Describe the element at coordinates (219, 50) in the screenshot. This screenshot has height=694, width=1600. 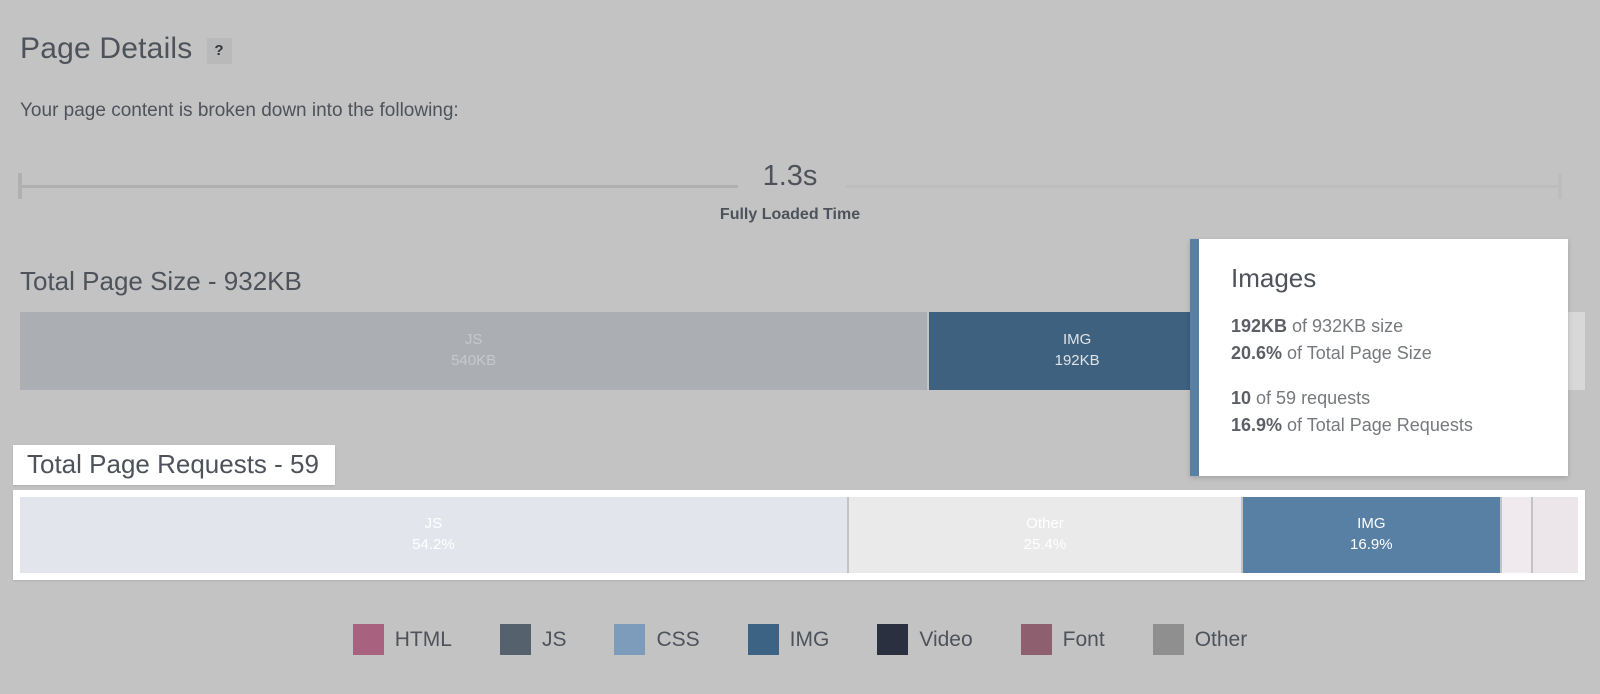
I see `help-icon: ?` at that location.